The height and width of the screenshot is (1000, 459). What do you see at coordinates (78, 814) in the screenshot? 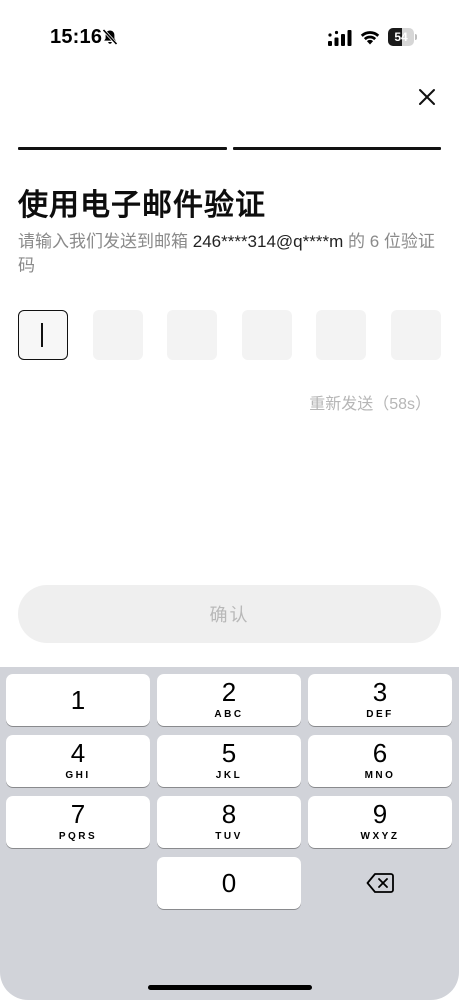
I see `key-digit: 7` at bounding box center [78, 814].